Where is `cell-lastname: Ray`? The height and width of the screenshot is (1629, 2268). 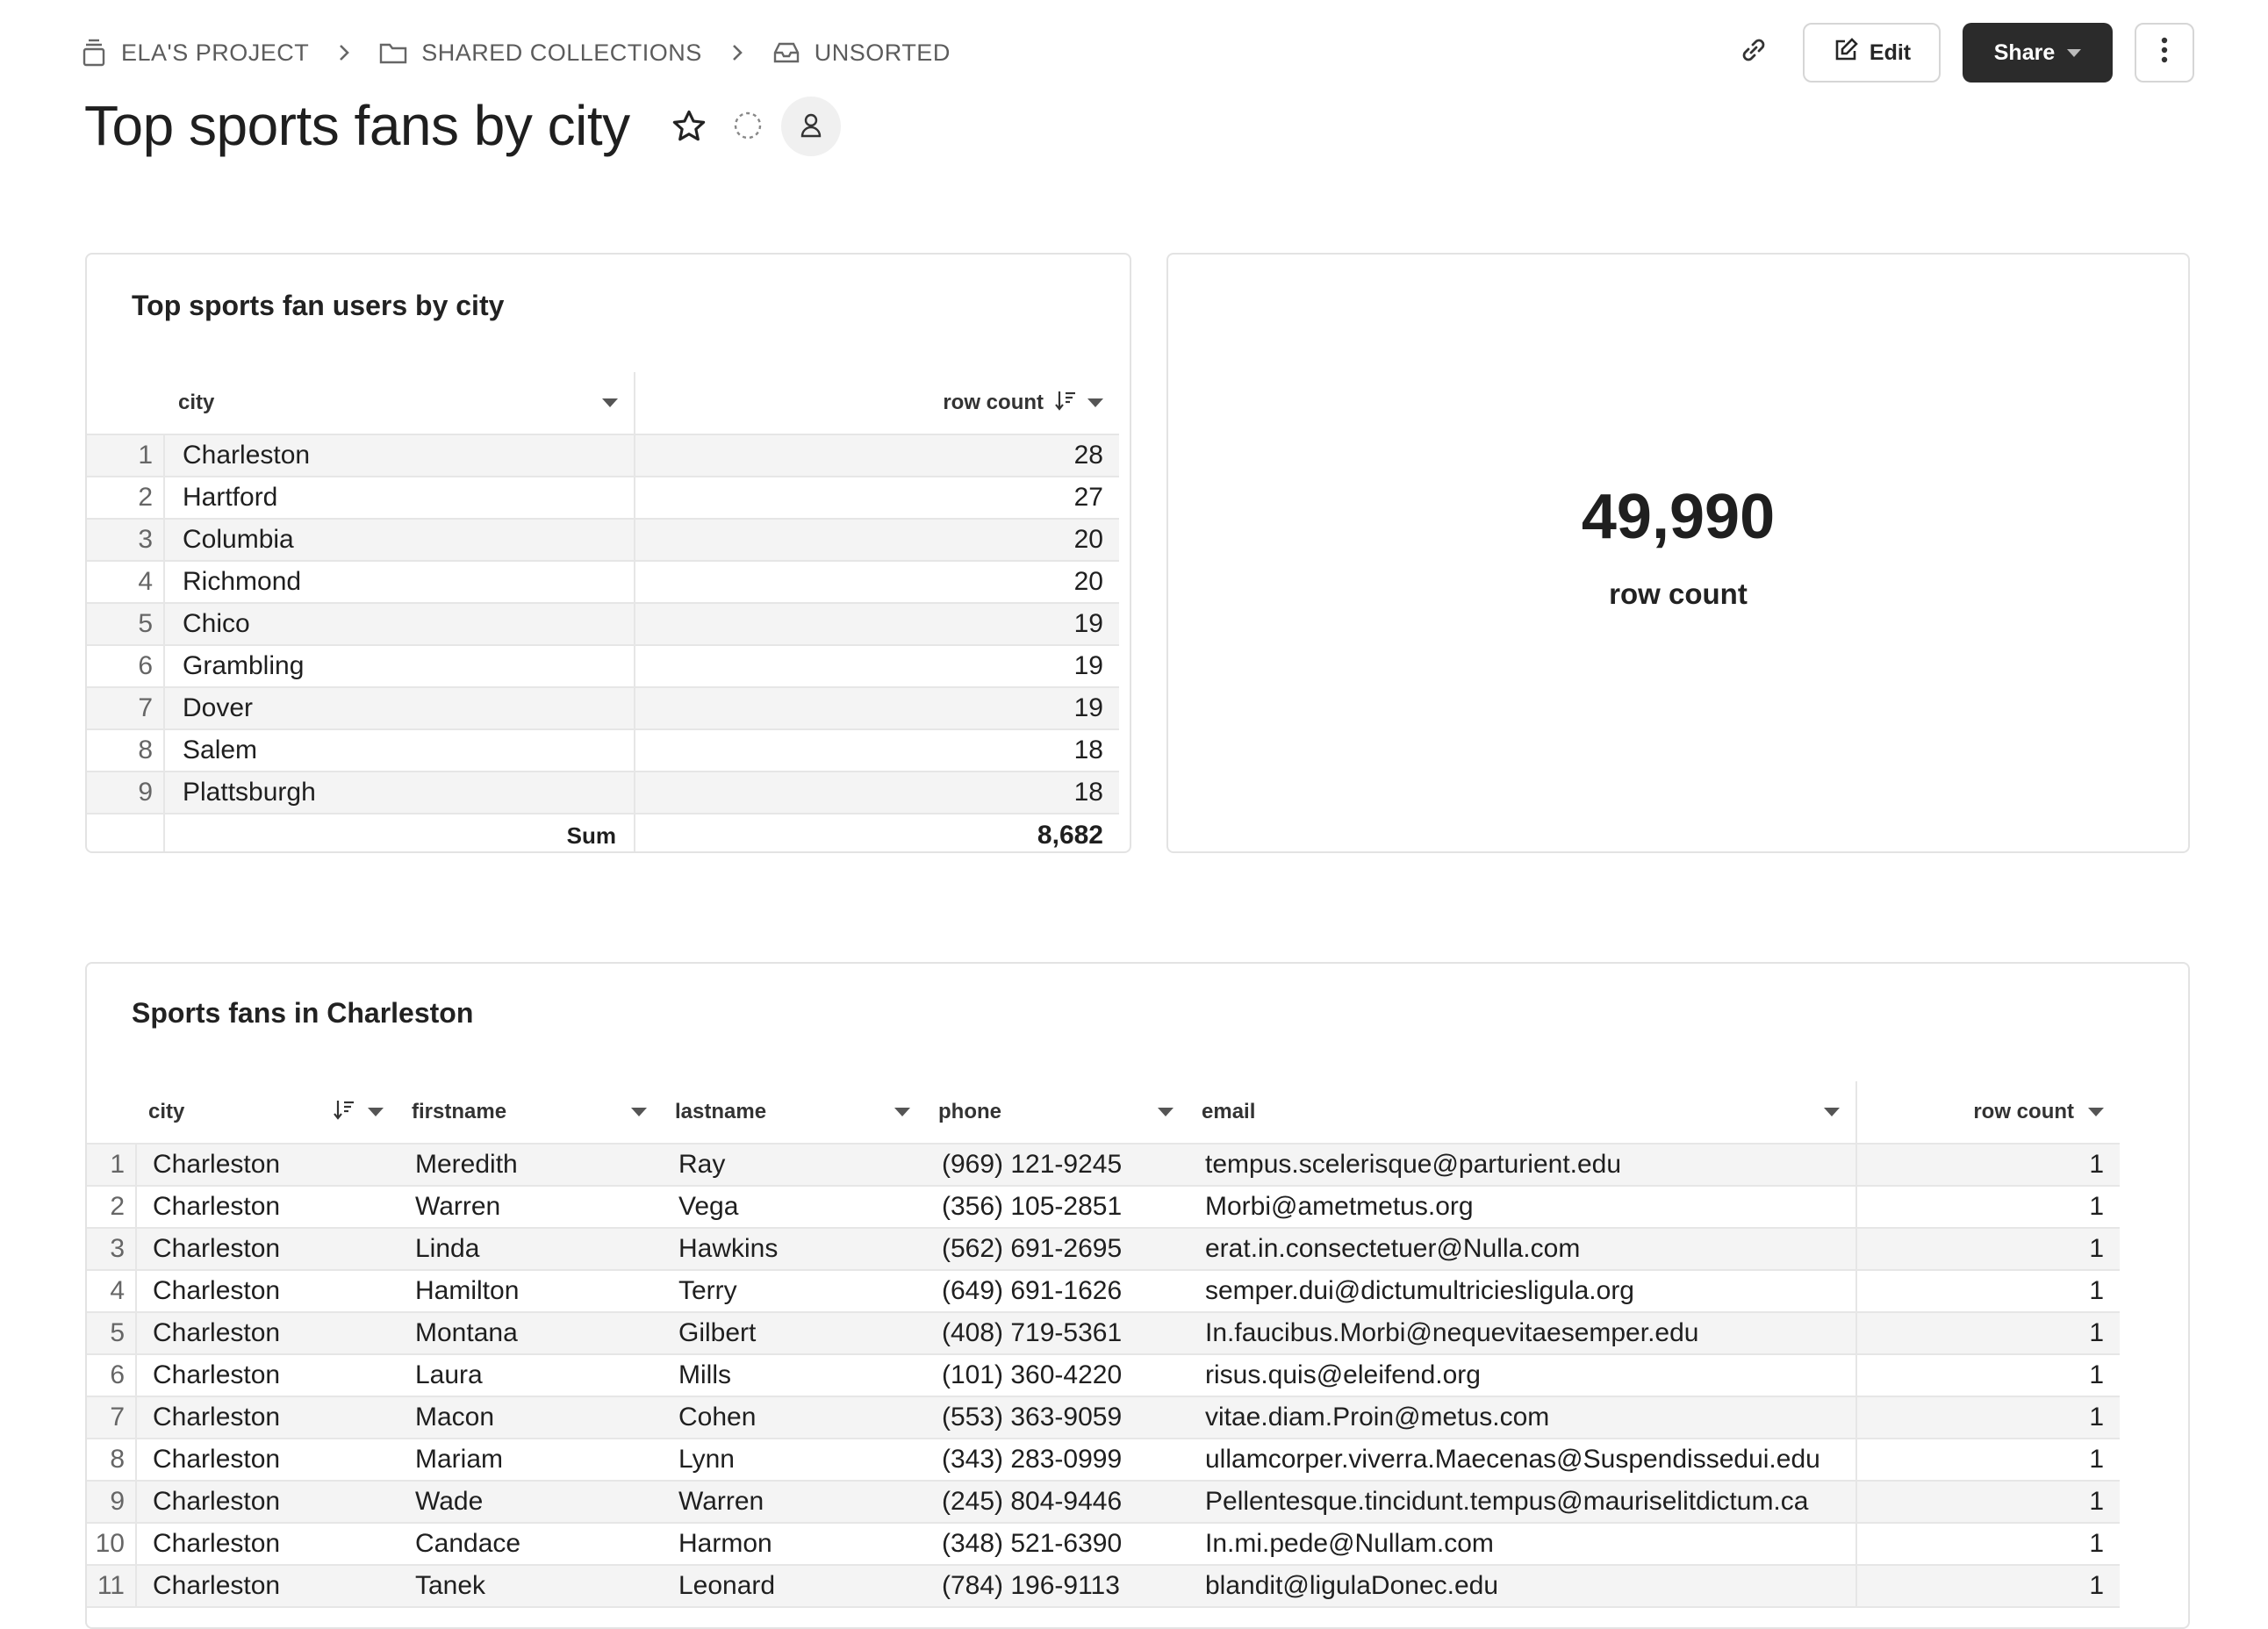
cell-lastname: Ray is located at coordinates (795, 1165).